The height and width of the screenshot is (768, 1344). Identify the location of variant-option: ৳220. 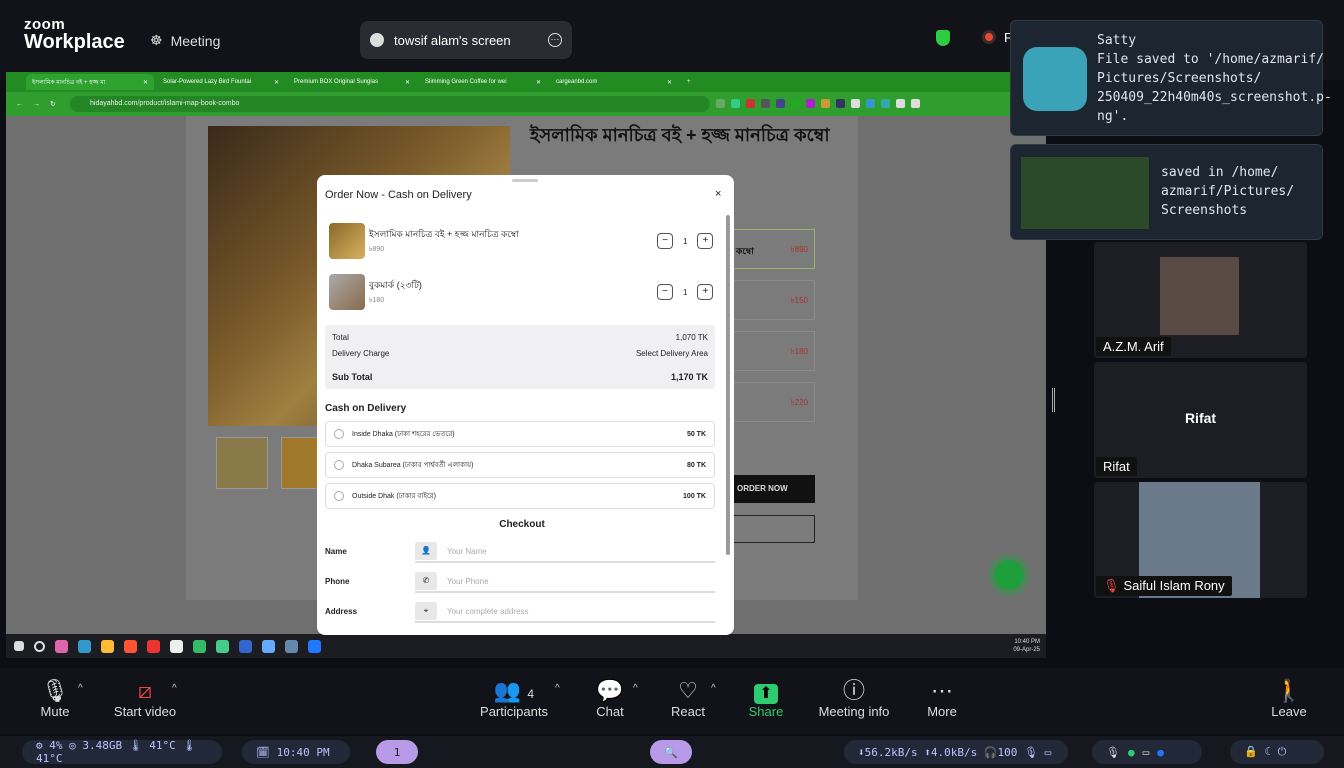
(774, 402).